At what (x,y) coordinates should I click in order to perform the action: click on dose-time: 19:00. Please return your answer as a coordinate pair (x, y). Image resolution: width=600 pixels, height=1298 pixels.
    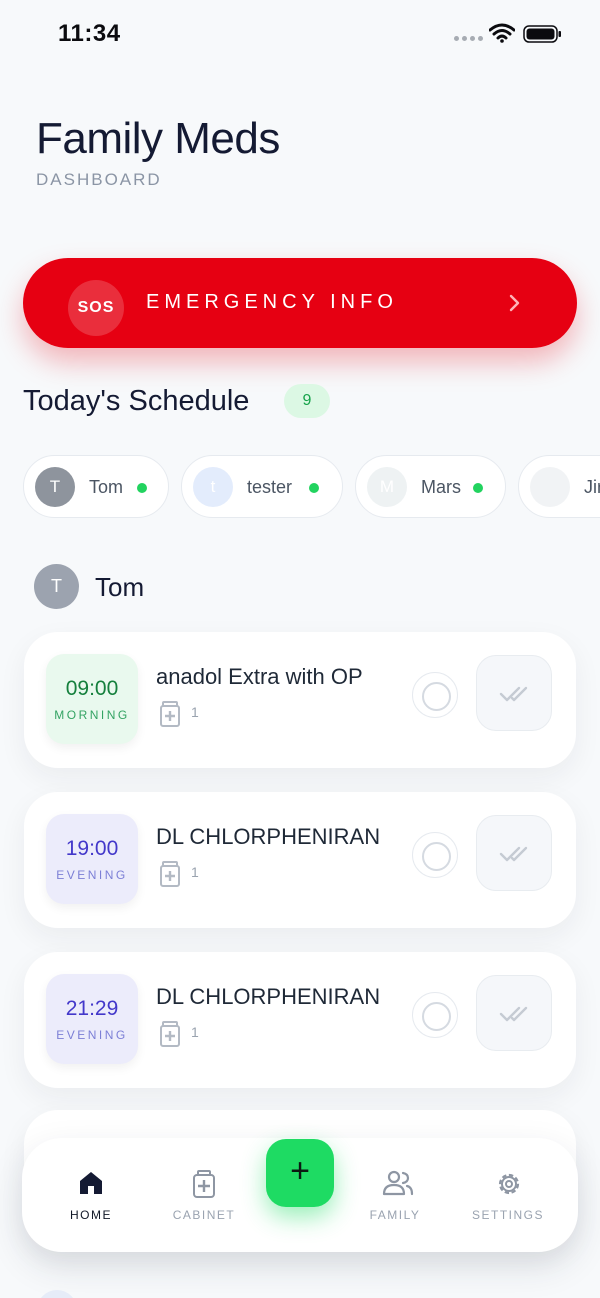
    Looking at the image, I should click on (92, 848).